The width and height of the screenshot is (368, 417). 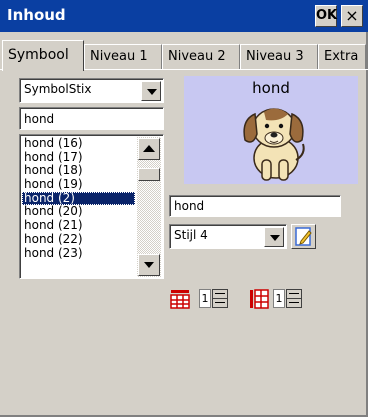 What do you see at coordinates (43, 55) in the screenshot?
I see `tab-symbool: Symbool` at bounding box center [43, 55].